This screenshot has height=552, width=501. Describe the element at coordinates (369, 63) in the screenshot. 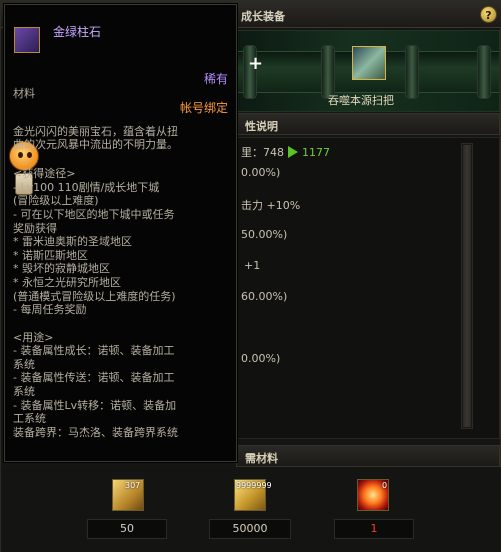

I see `target-item-slot` at that location.